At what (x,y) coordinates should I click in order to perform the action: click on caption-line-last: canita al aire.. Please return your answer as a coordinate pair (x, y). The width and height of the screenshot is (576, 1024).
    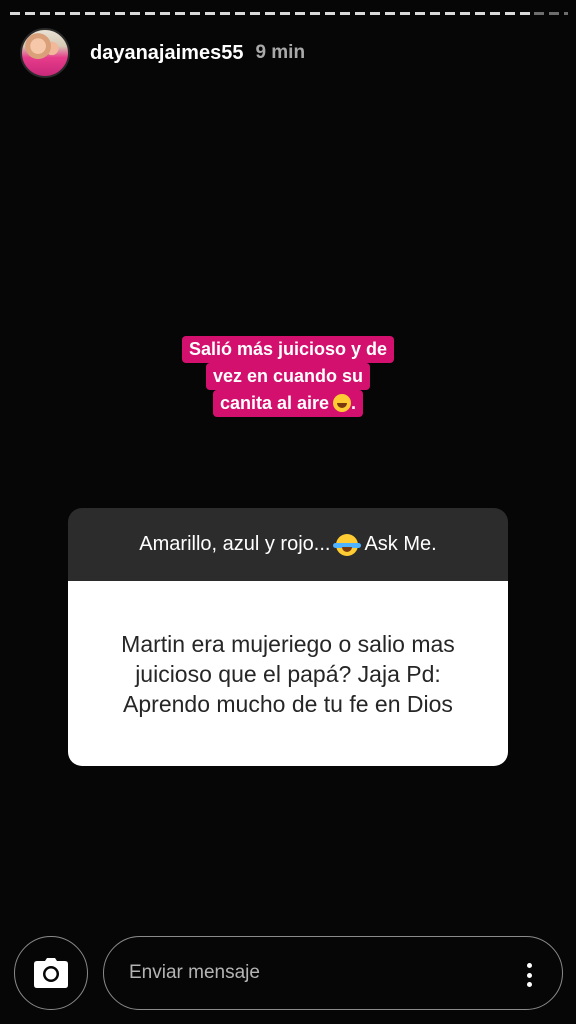
    Looking at the image, I should click on (288, 403).